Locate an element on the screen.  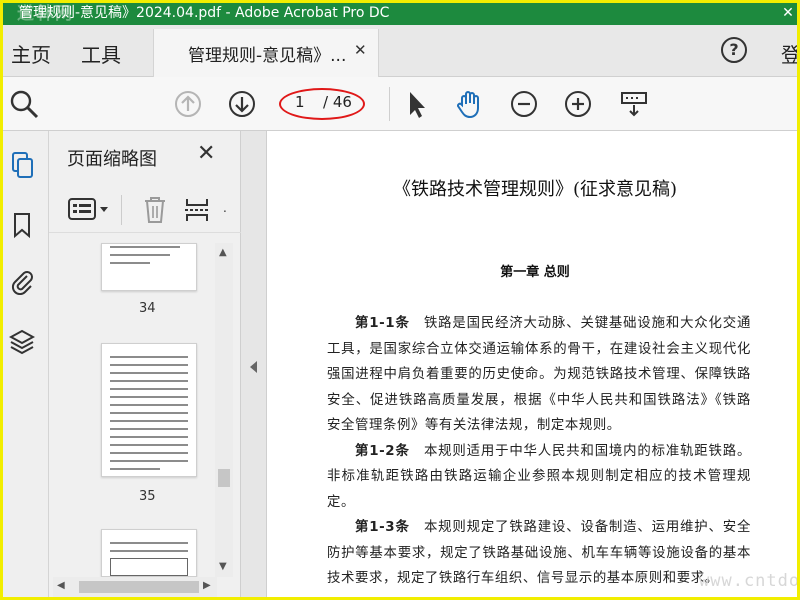
previous-page-icon is located at coordinates (188, 104).